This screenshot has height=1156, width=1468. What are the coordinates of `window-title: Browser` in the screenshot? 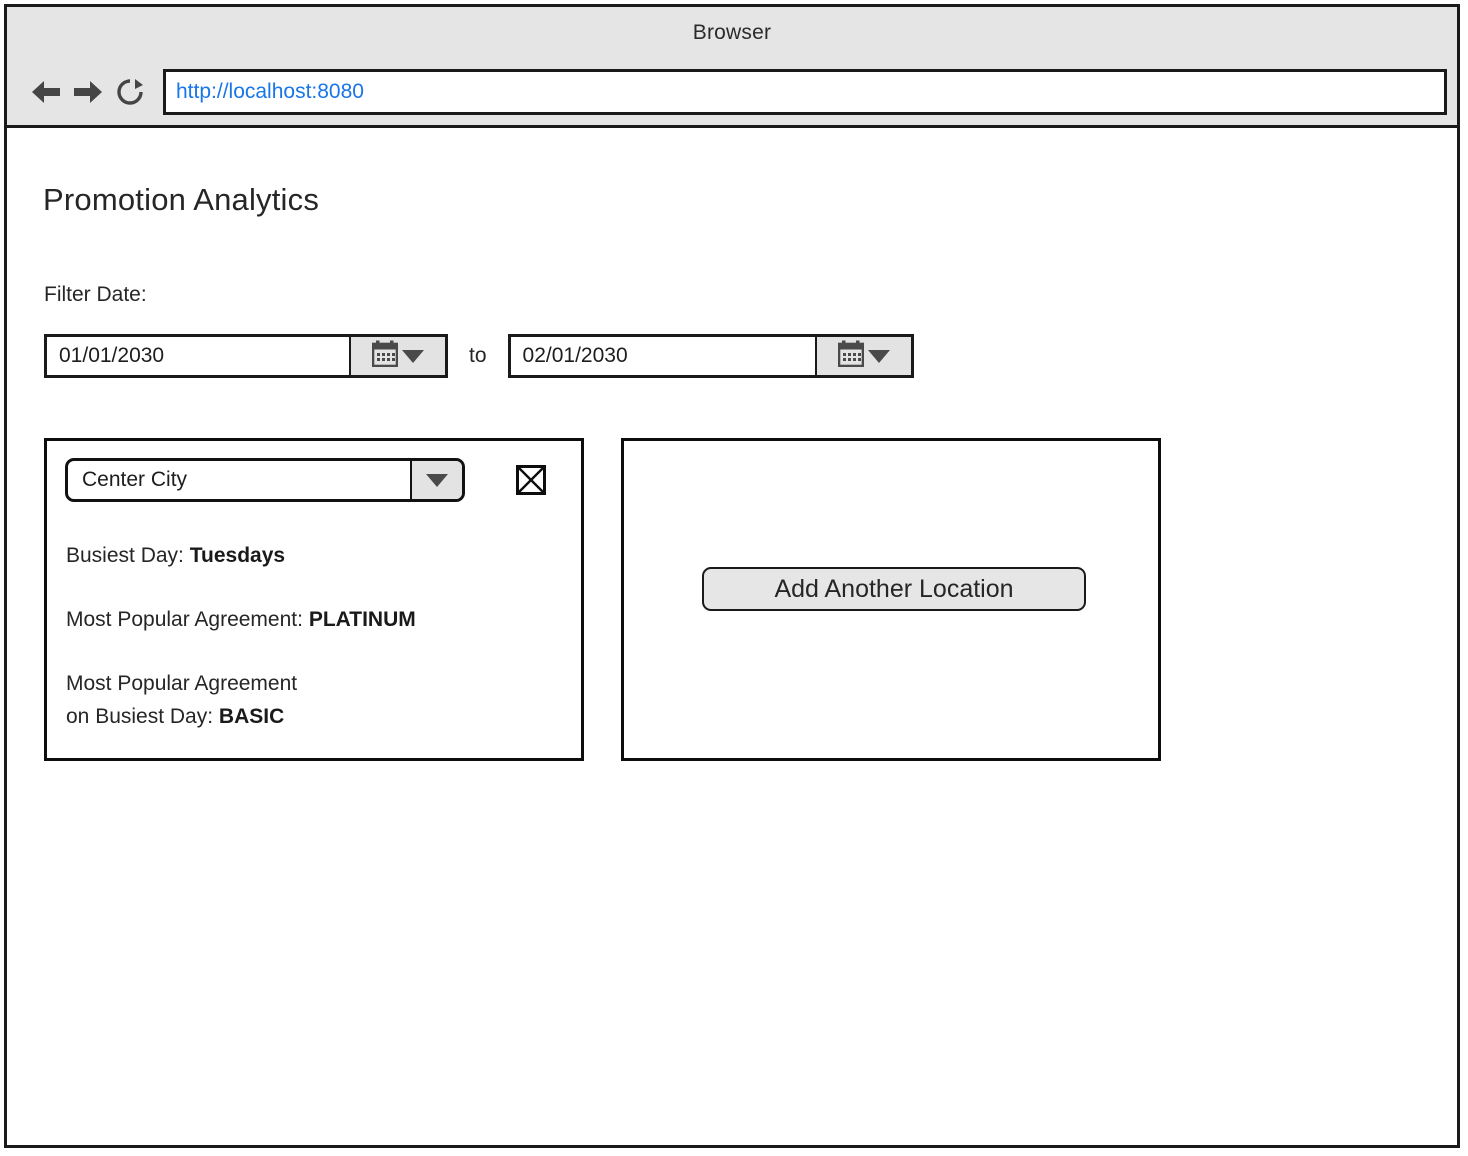 It's located at (732, 32).